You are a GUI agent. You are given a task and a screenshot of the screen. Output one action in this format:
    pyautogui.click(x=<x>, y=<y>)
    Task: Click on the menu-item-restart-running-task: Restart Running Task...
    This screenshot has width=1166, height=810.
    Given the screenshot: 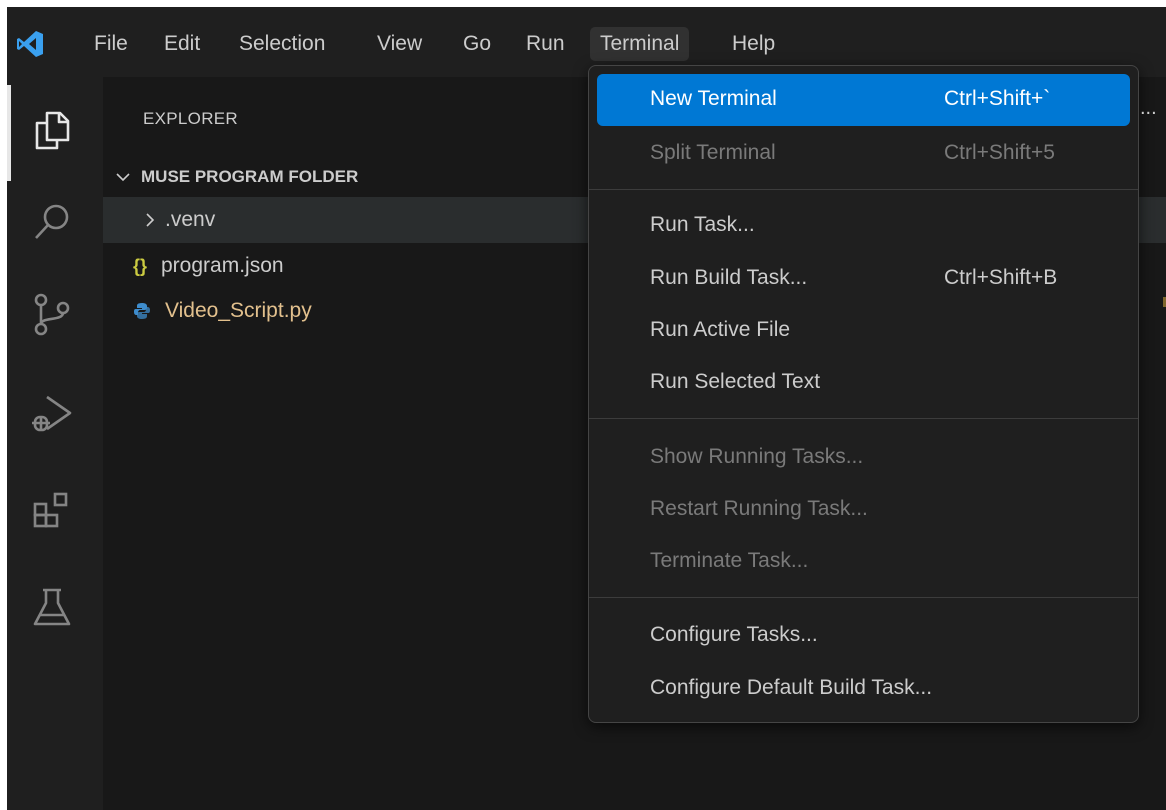 What is the action you would take?
    pyautogui.click(x=863, y=510)
    